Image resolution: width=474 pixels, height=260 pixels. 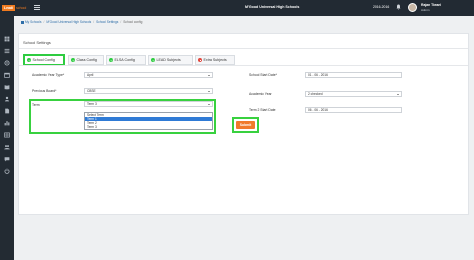 I want to click on term-label: Term, so click(x=36, y=105).